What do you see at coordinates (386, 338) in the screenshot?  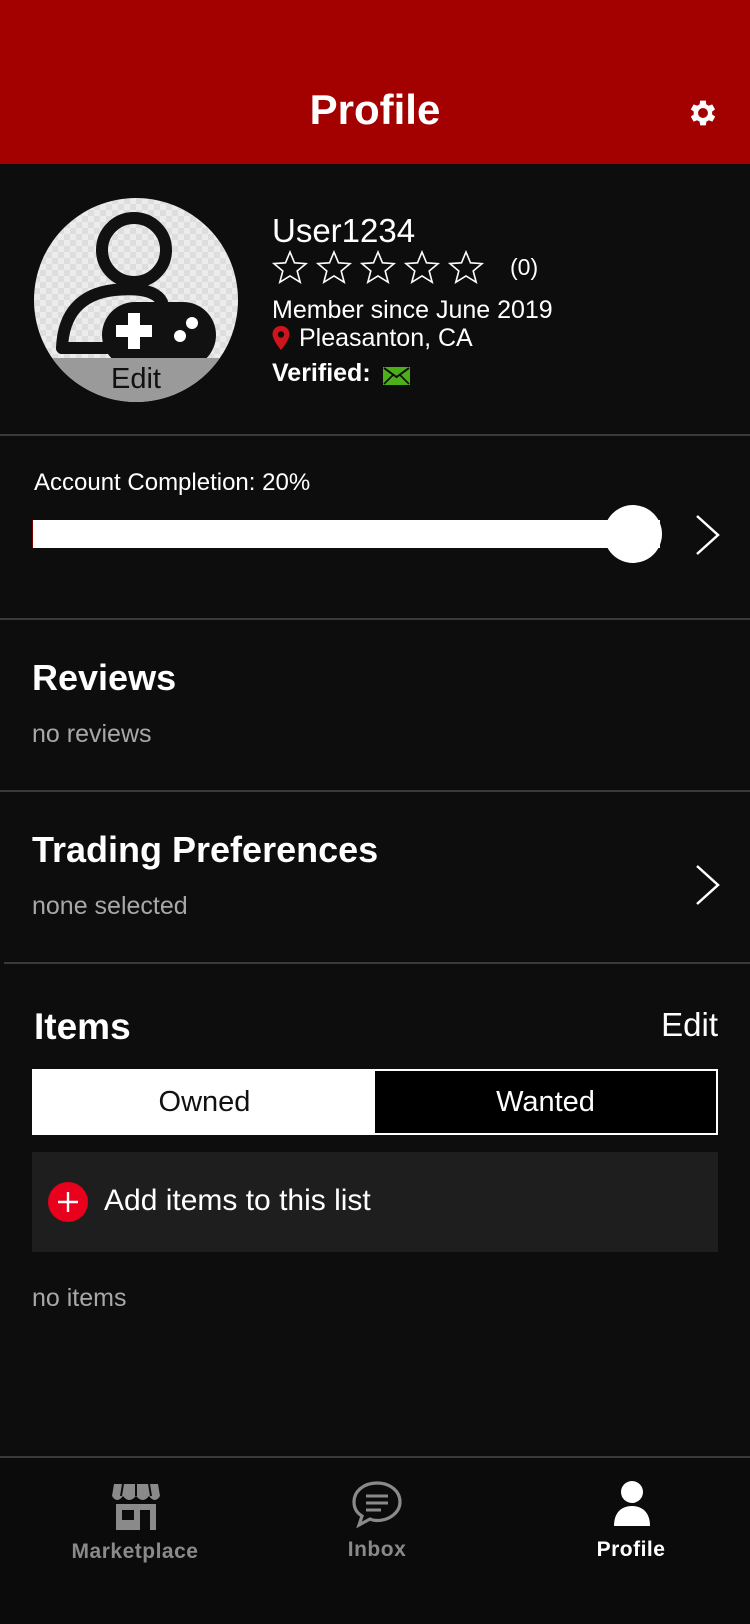 I see `location-text: Pleasanton, CA` at bounding box center [386, 338].